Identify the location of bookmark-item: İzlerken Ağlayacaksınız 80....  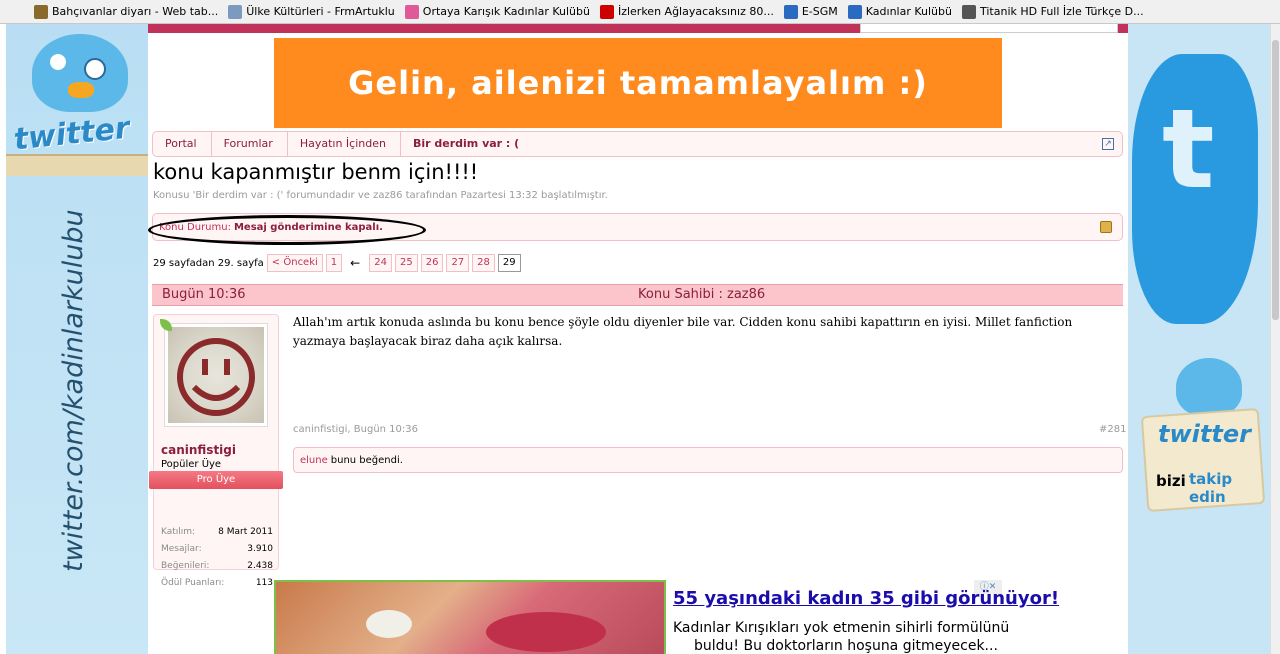
(686, 11).